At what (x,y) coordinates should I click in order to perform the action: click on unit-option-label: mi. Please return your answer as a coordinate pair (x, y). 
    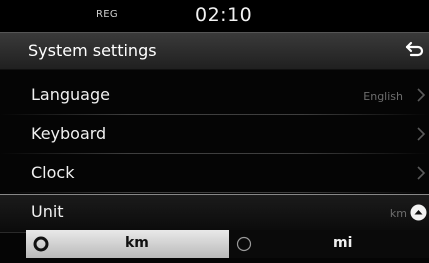
    Looking at the image, I should click on (343, 243).